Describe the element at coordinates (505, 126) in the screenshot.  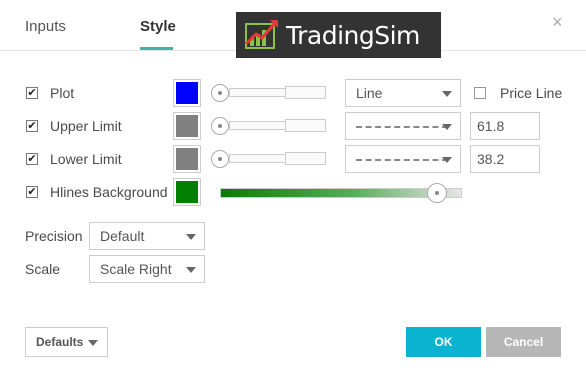
I see `upper-limit-value-input: 61.8` at that location.